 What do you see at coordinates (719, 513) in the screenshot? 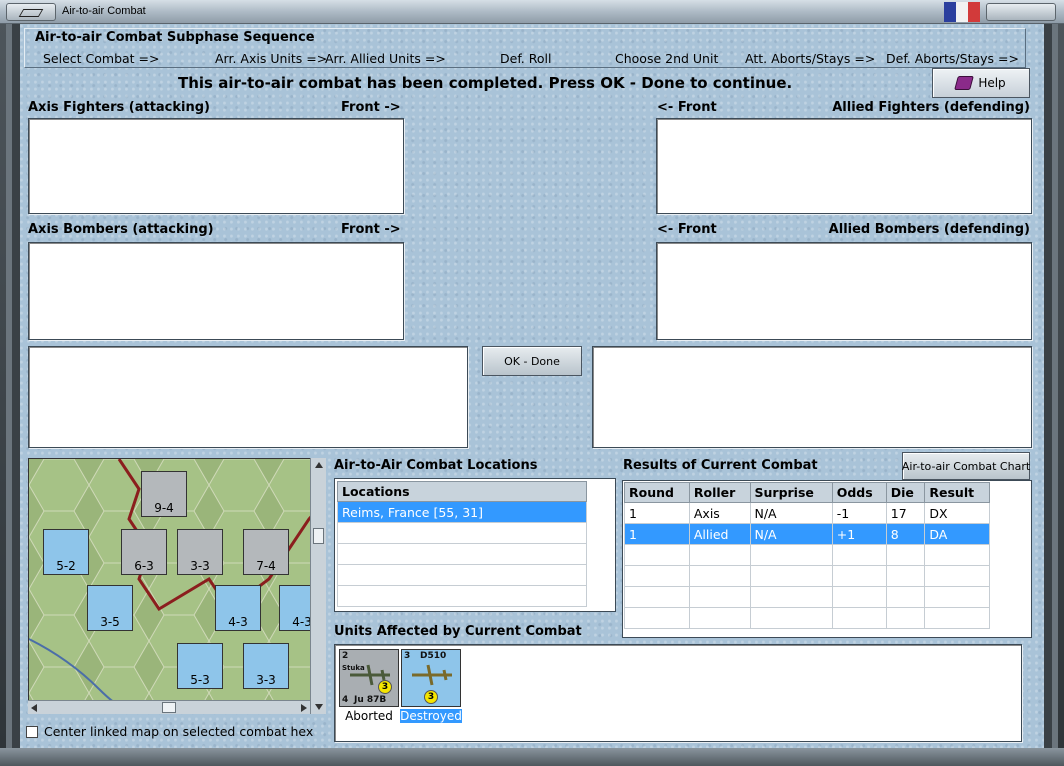
I see `cell-roller: Axis` at bounding box center [719, 513].